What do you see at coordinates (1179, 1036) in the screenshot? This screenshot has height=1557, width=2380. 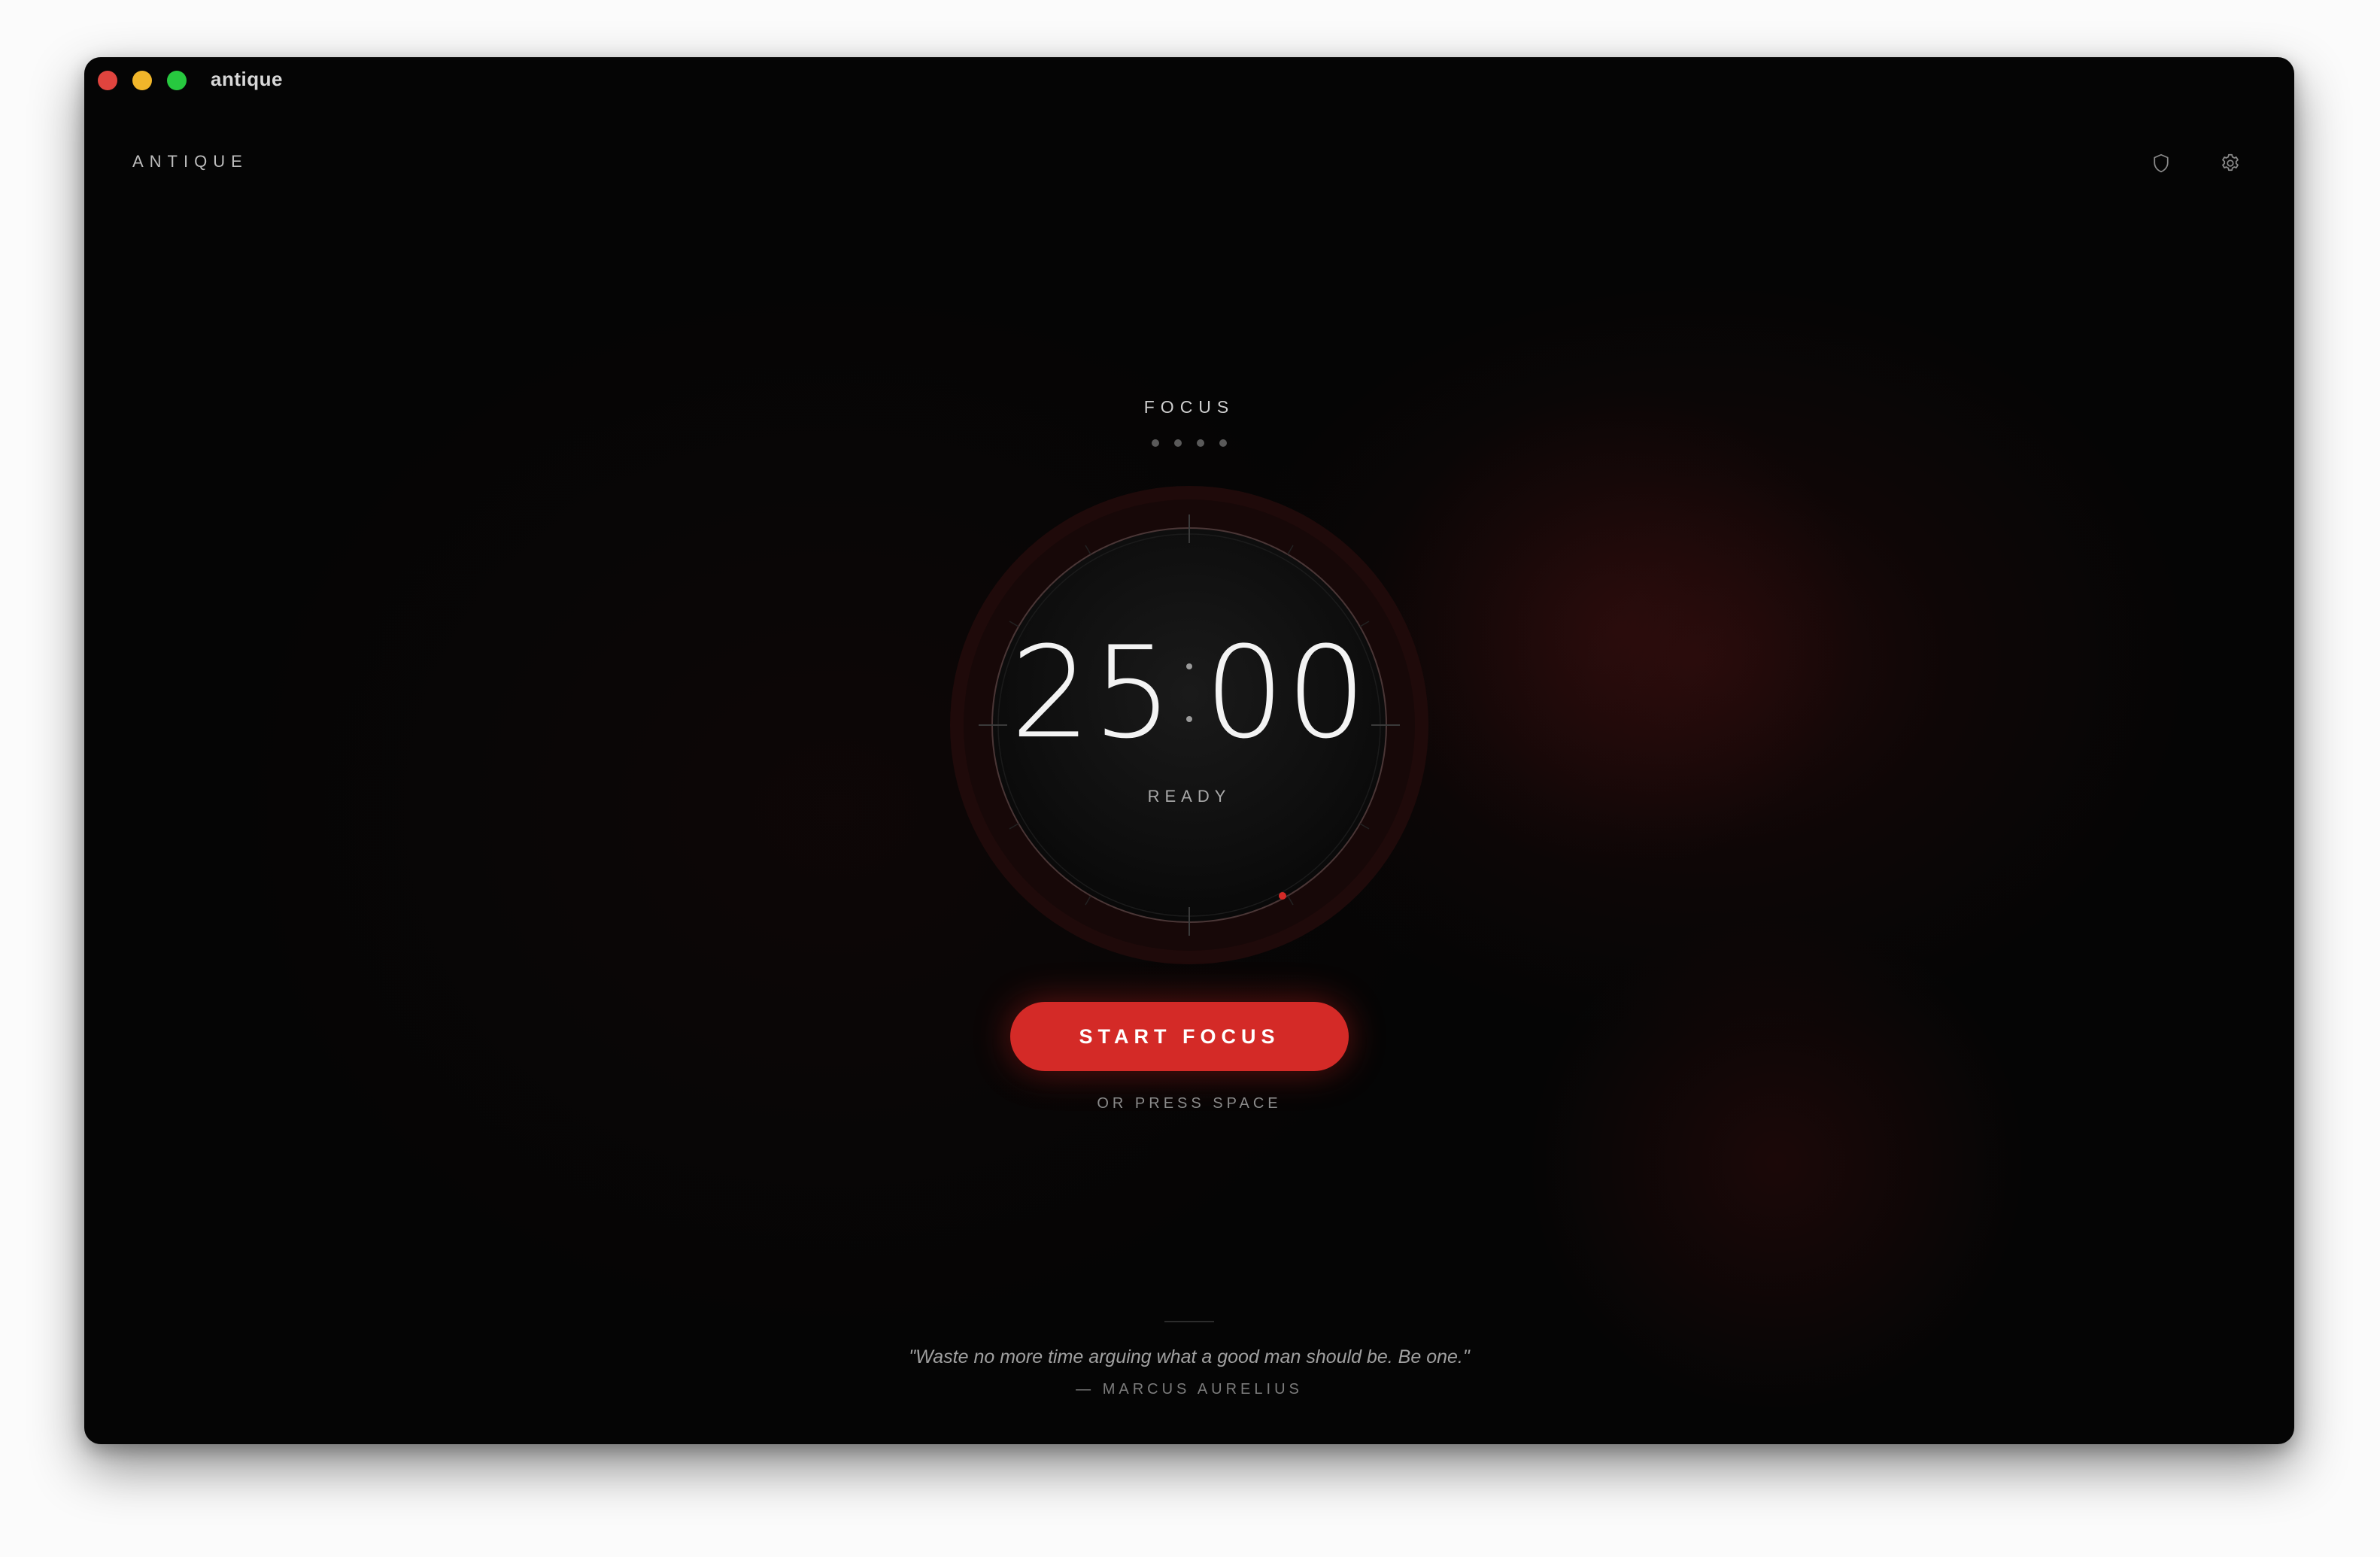 I see `start-focus-button: START FOCUS` at bounding box center [1179, 1036].